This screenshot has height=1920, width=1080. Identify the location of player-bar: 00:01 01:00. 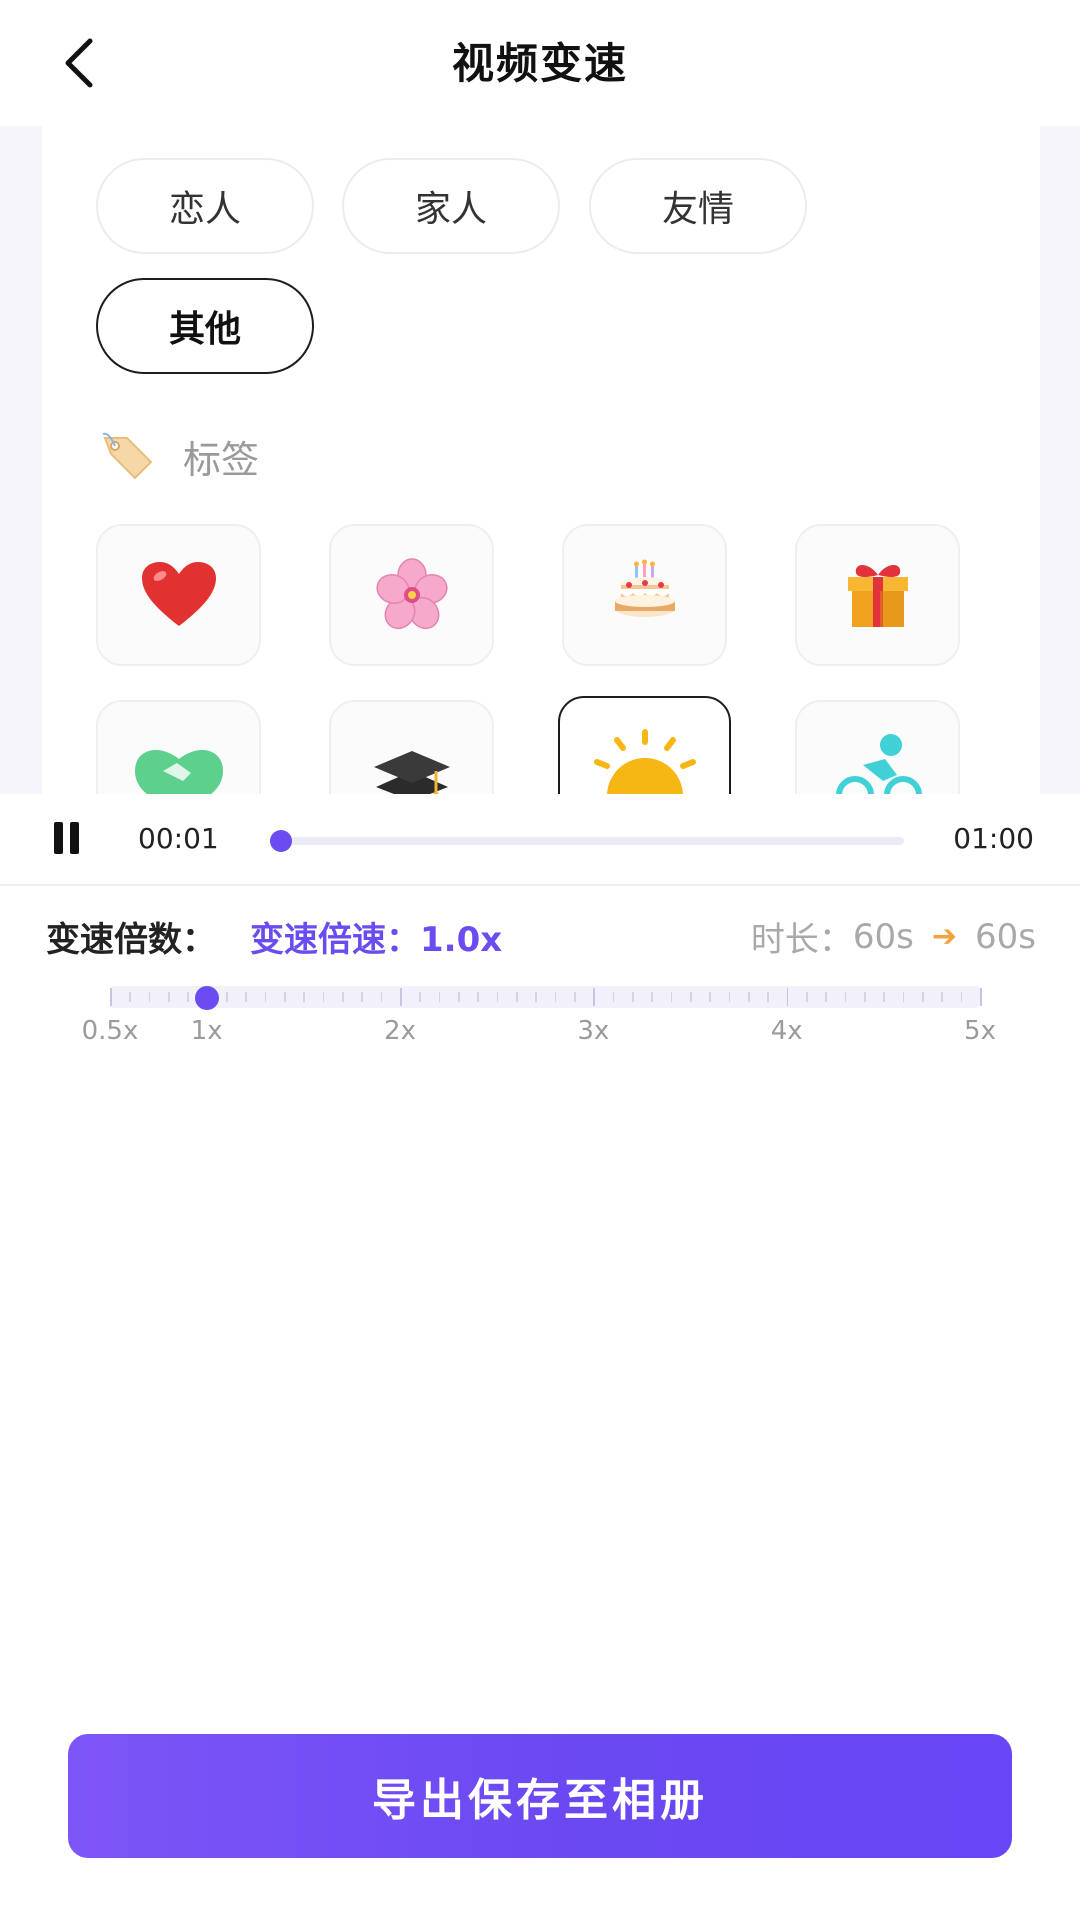
(540, 840).